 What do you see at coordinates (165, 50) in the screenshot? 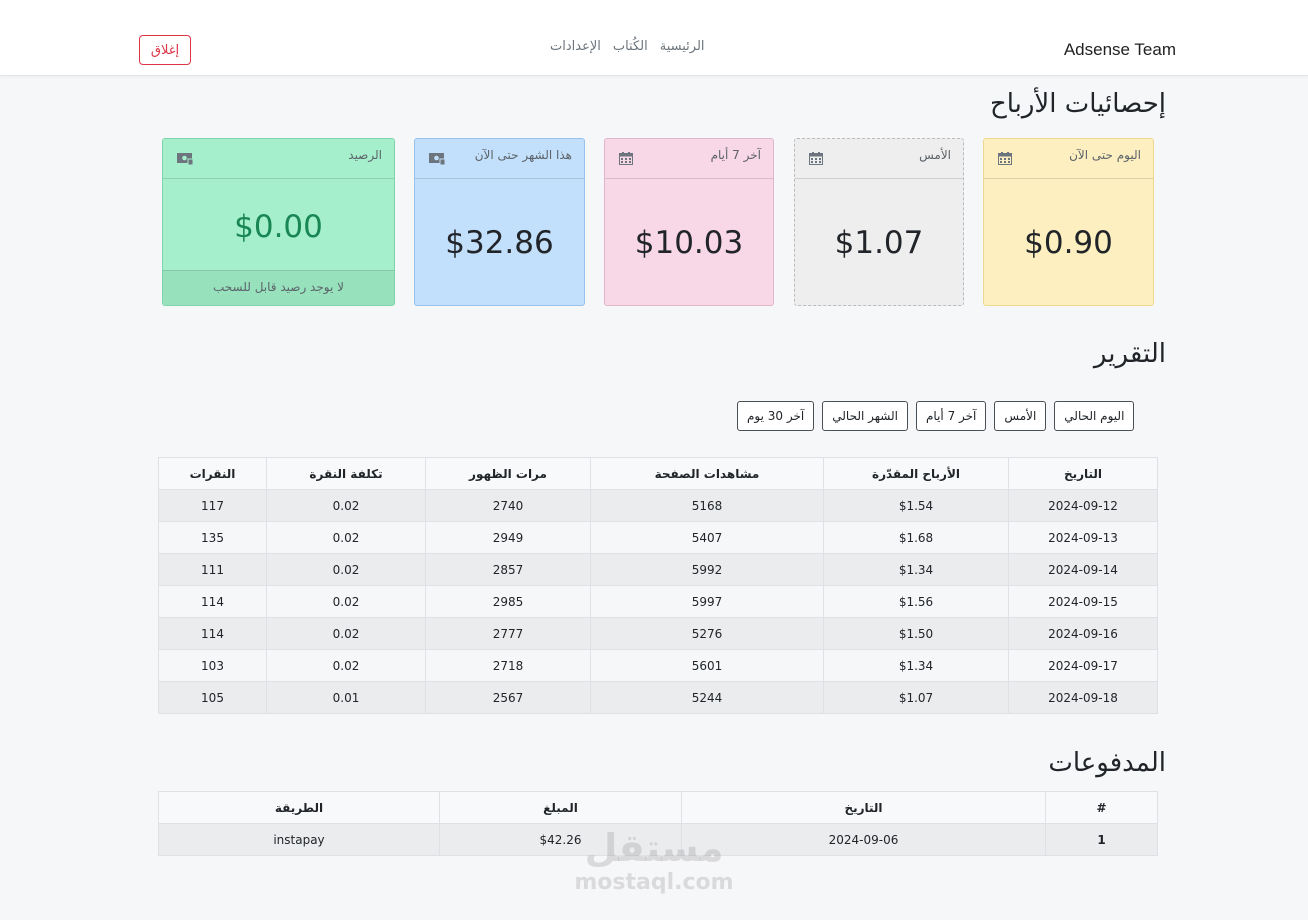
I see `close-button: إغلاق` at bounding box center [165, 50].